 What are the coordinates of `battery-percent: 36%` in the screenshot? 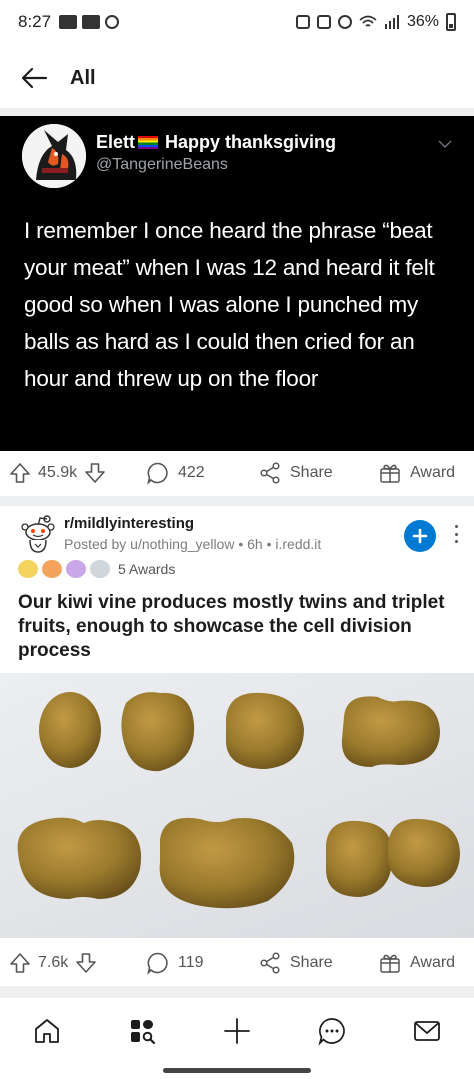 It's located at (422, 21).